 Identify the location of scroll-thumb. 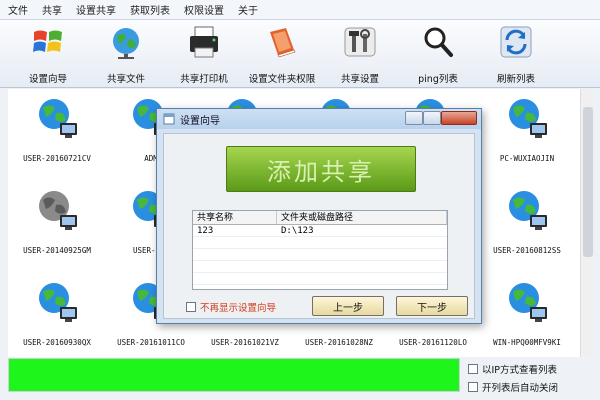
(588, 182).